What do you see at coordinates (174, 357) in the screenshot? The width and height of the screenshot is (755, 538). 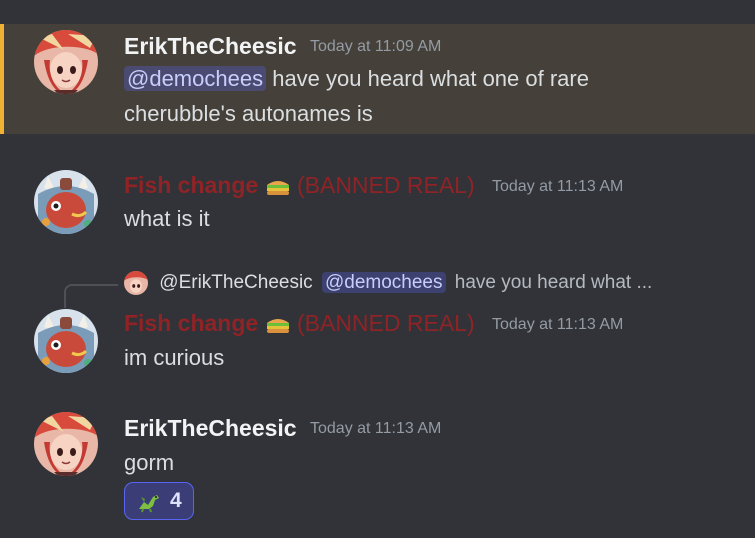 I see `message-content: im curious` at bounding box center [174, 357].